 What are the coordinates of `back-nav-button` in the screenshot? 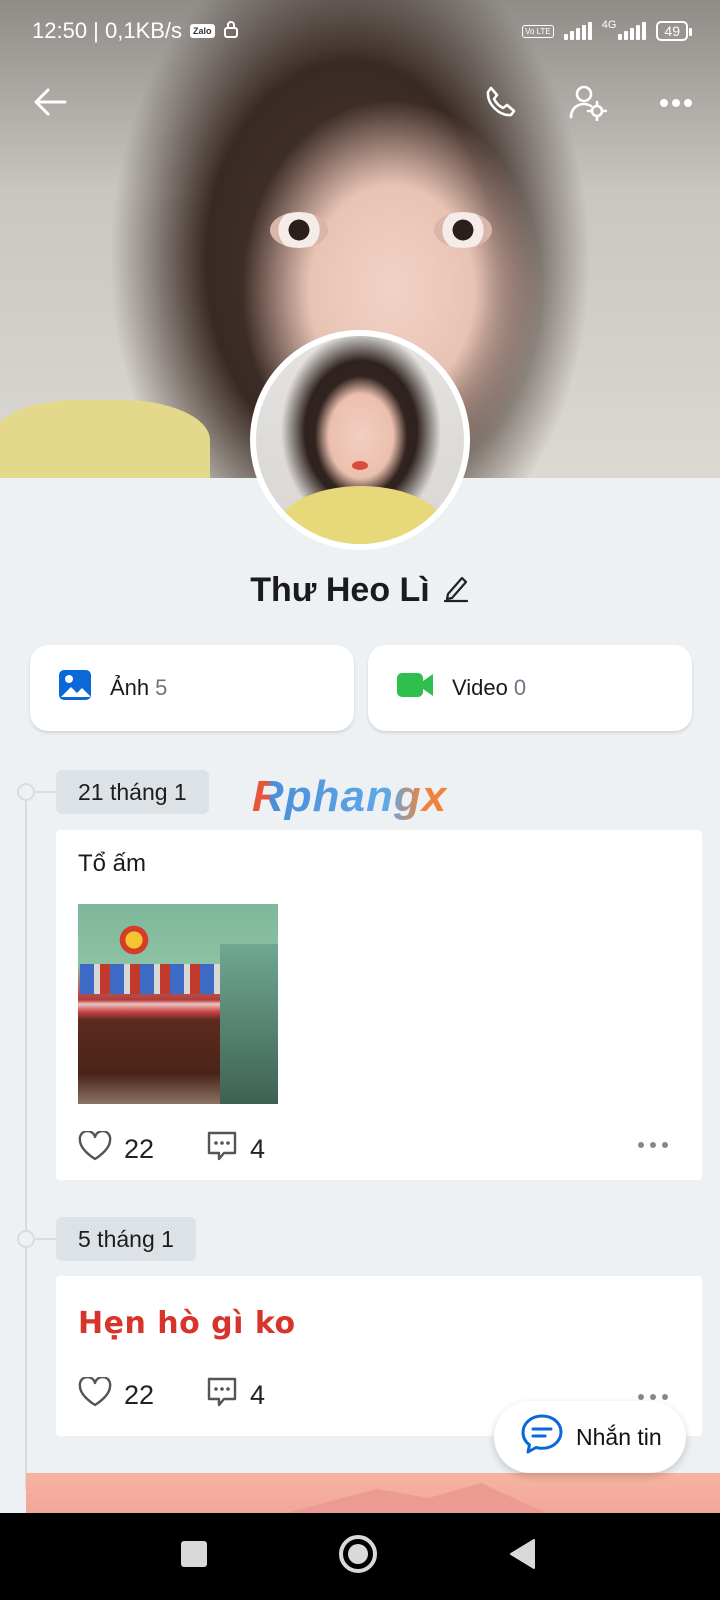 It's located at (522, 1556).